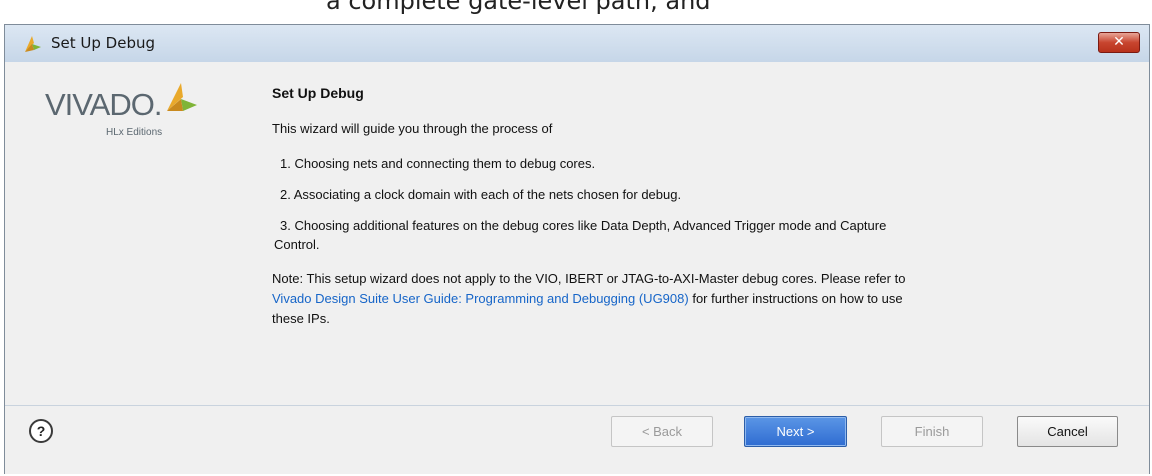  I want to click on logo-subtitle: HLx Editions, so click(134, 132).